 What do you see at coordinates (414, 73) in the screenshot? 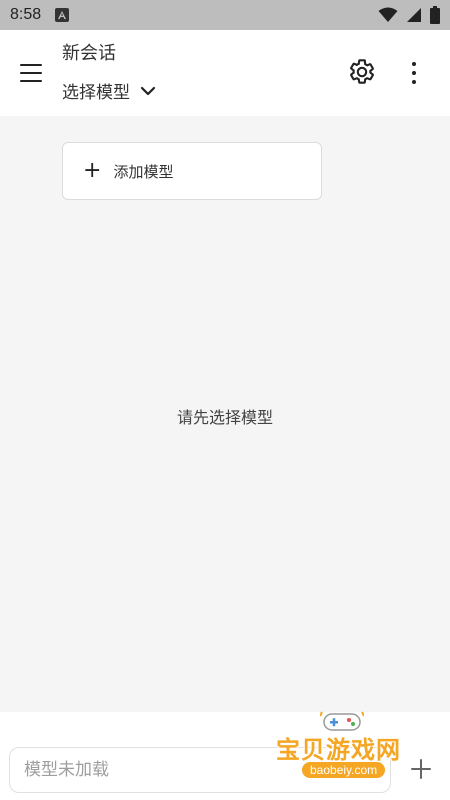
I see `more-vertical-icon` at bounding box center [414, 73].